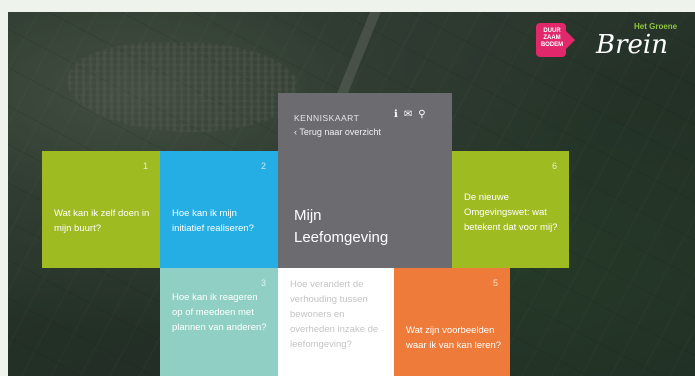 The image size is (695, 376). What do you see at coordinates (396, 114) in the screenshot?
I see `info-icon: ℹ` at bounding box center [396, 114].